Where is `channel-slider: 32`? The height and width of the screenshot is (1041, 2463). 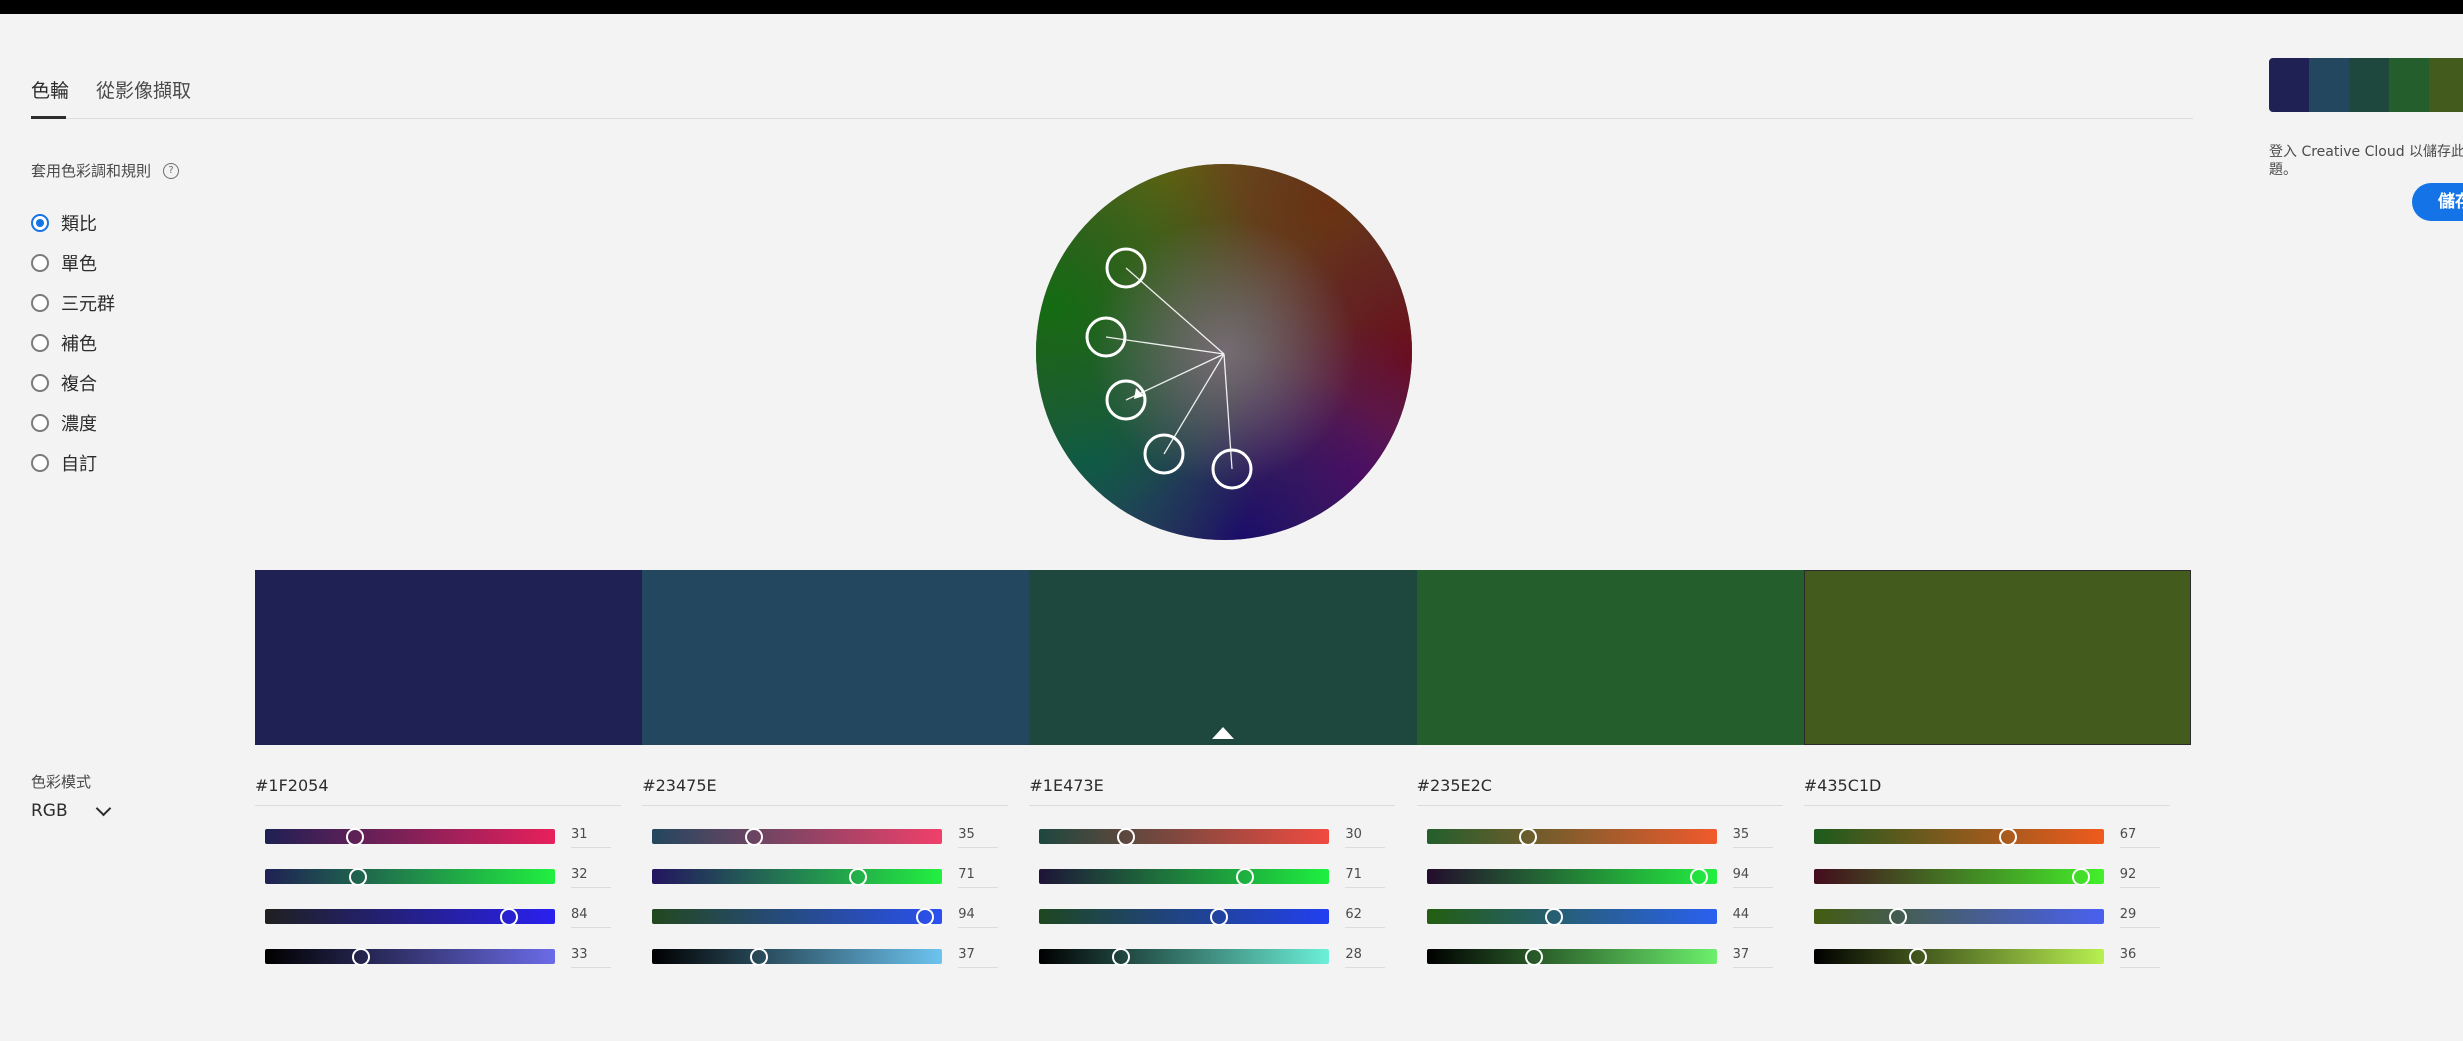
channel-slider: 32 is located at coordinates (443, 877).